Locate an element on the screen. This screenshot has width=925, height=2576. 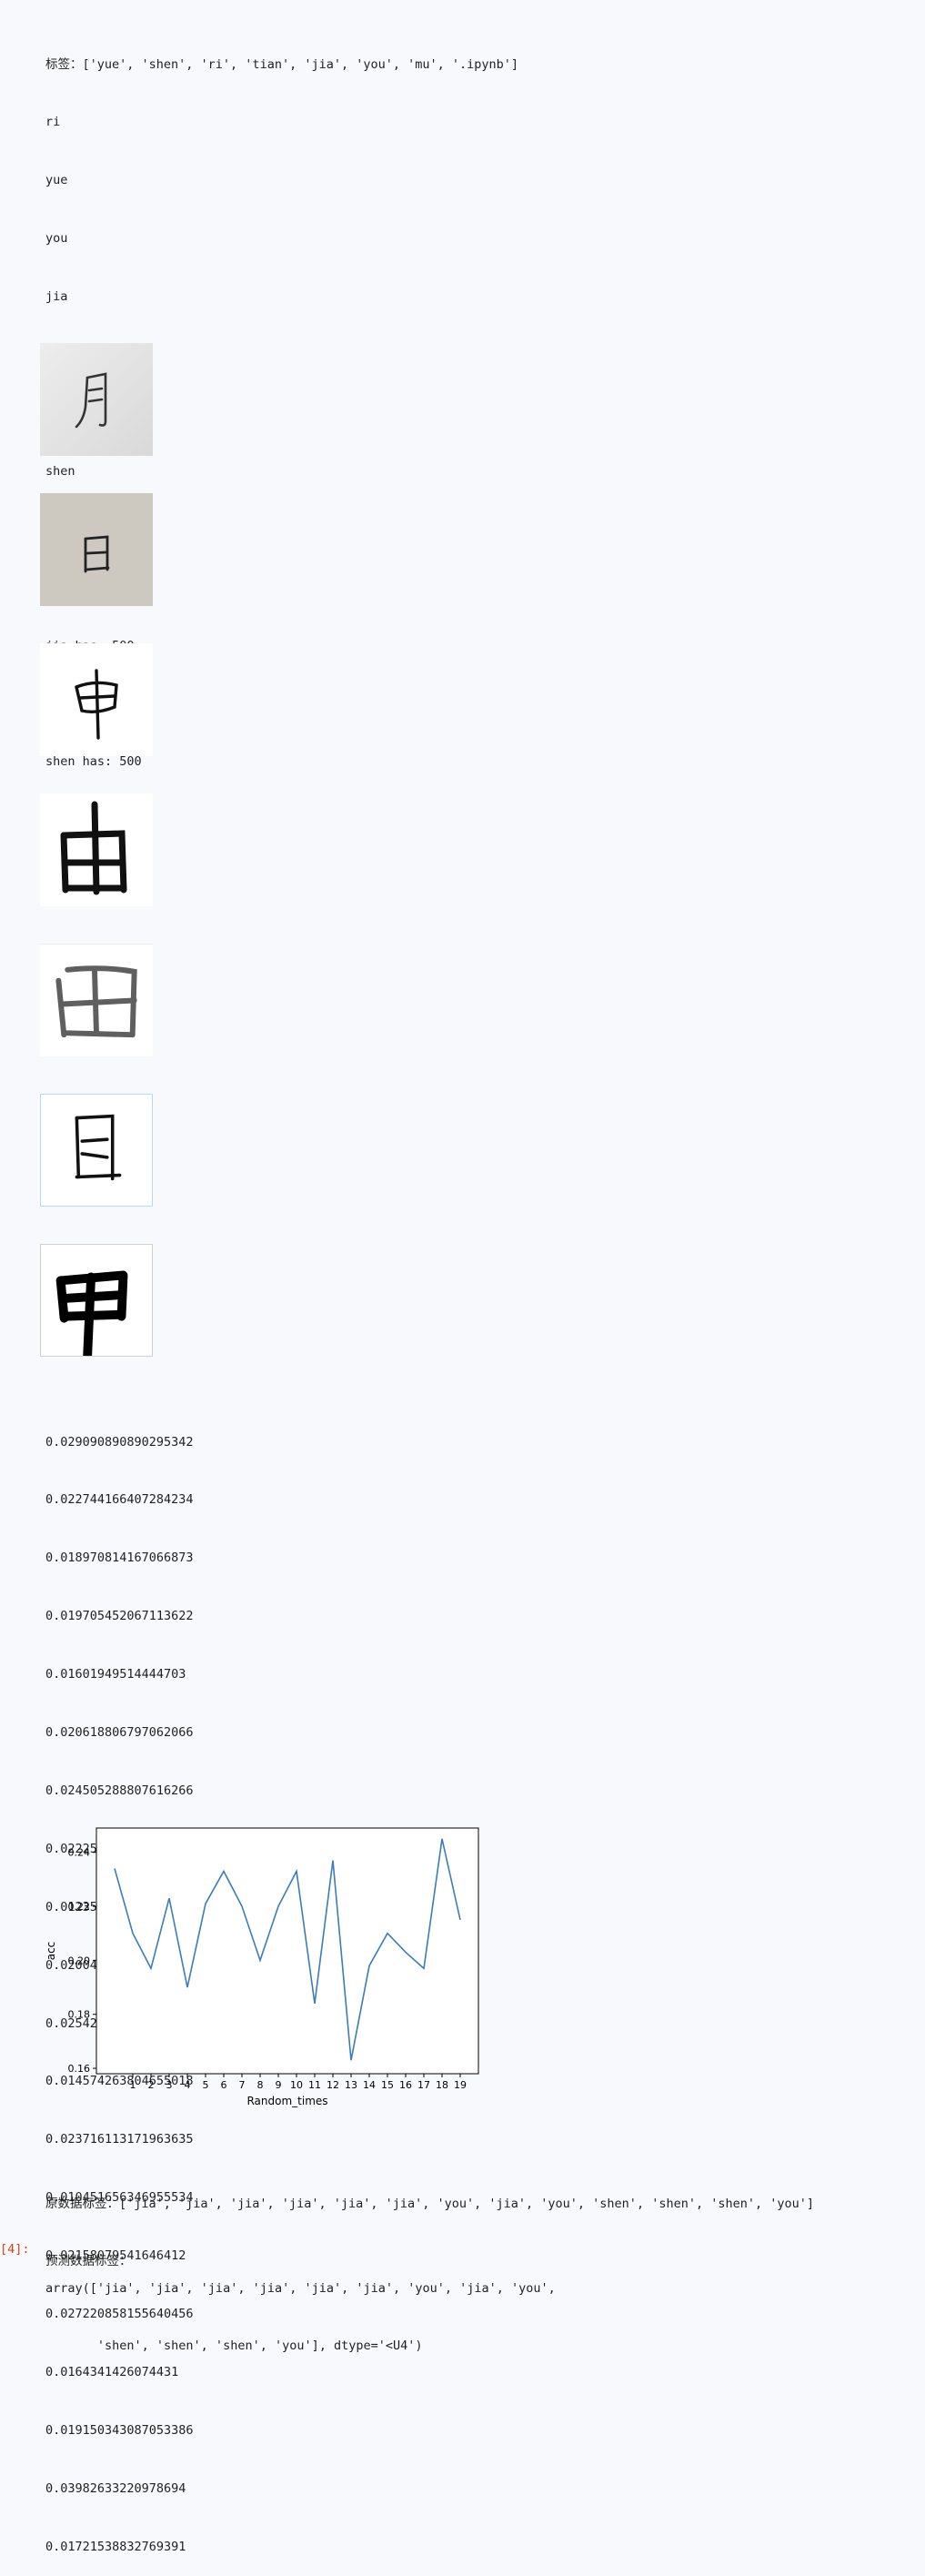
x-tick-label: 18 is located at coordinates (442, 2085).